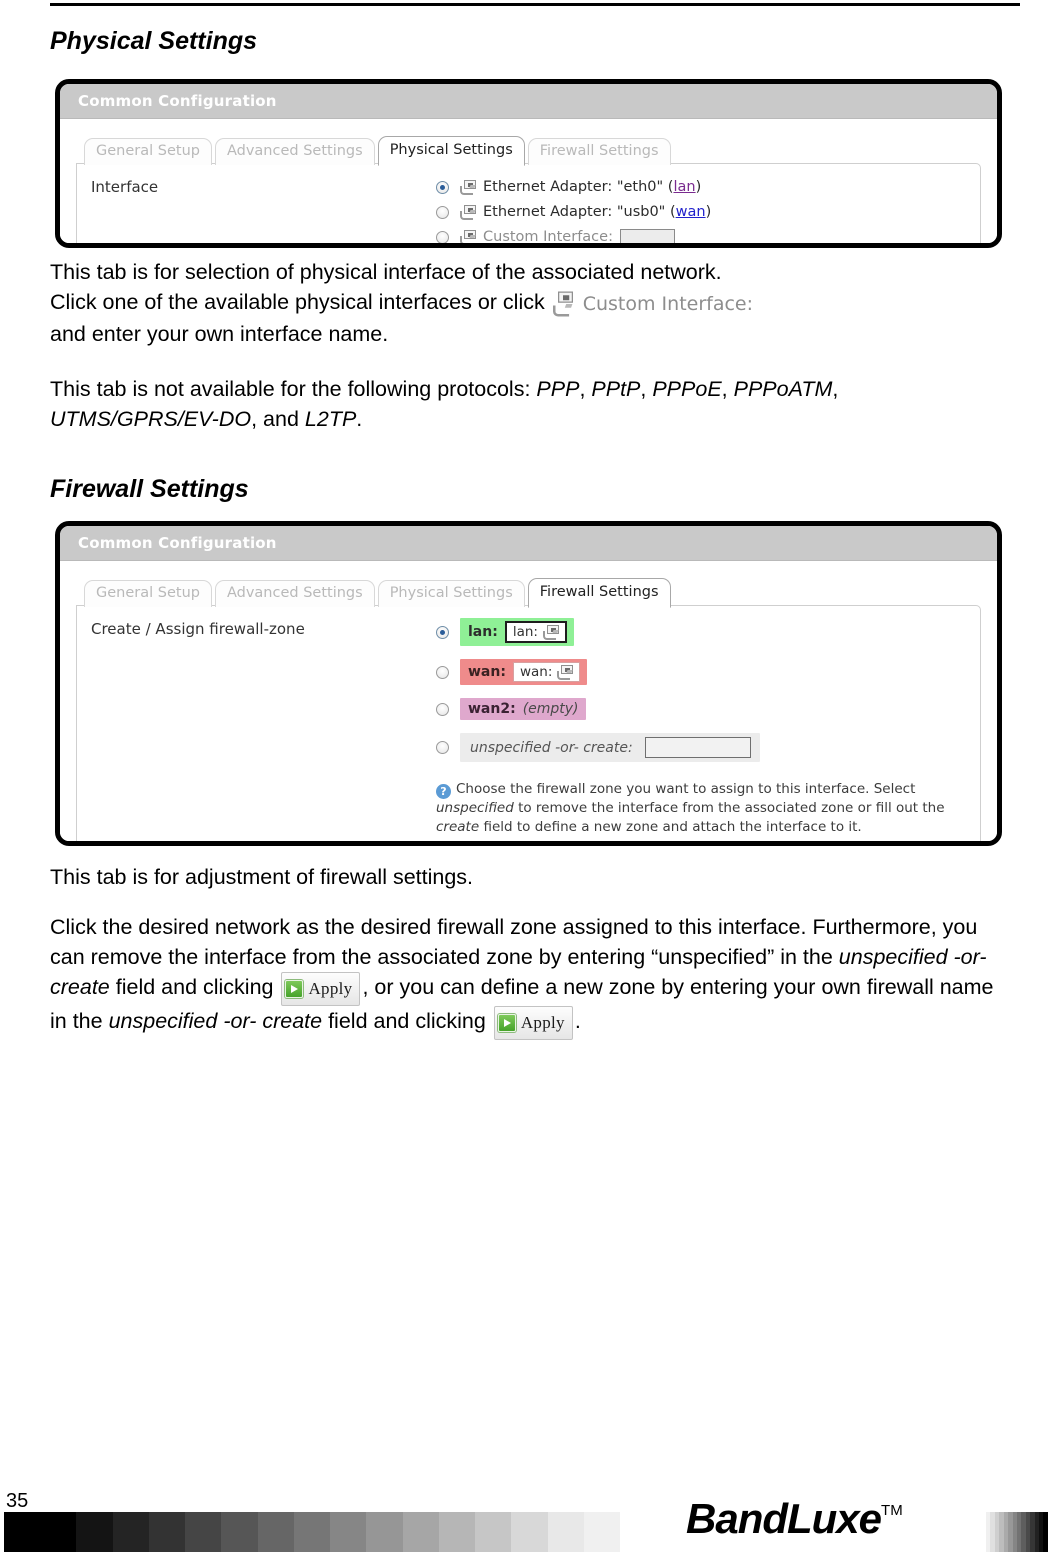 This screenshot has height=1552, width=1064. I want to click on create-zone-input, so click(697, 747).